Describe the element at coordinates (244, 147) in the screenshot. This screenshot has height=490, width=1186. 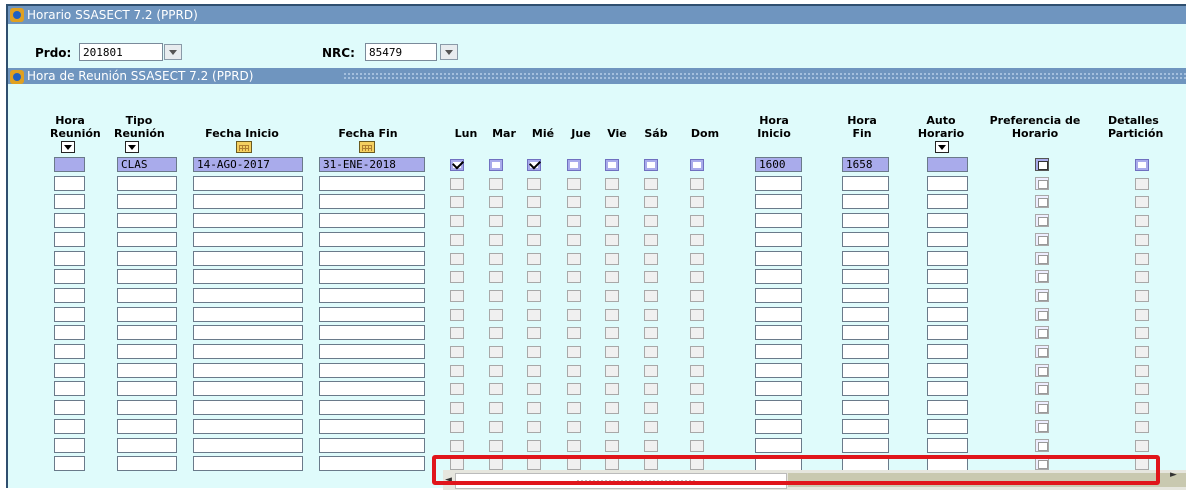
I see `calendar-icon` at that location.